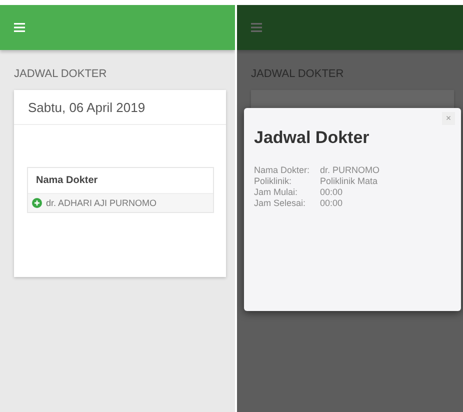 Image resolution: width=463 pixels, height=412 pixels. I want to click on field-label: Jam Selesai:, so click(280, 203).